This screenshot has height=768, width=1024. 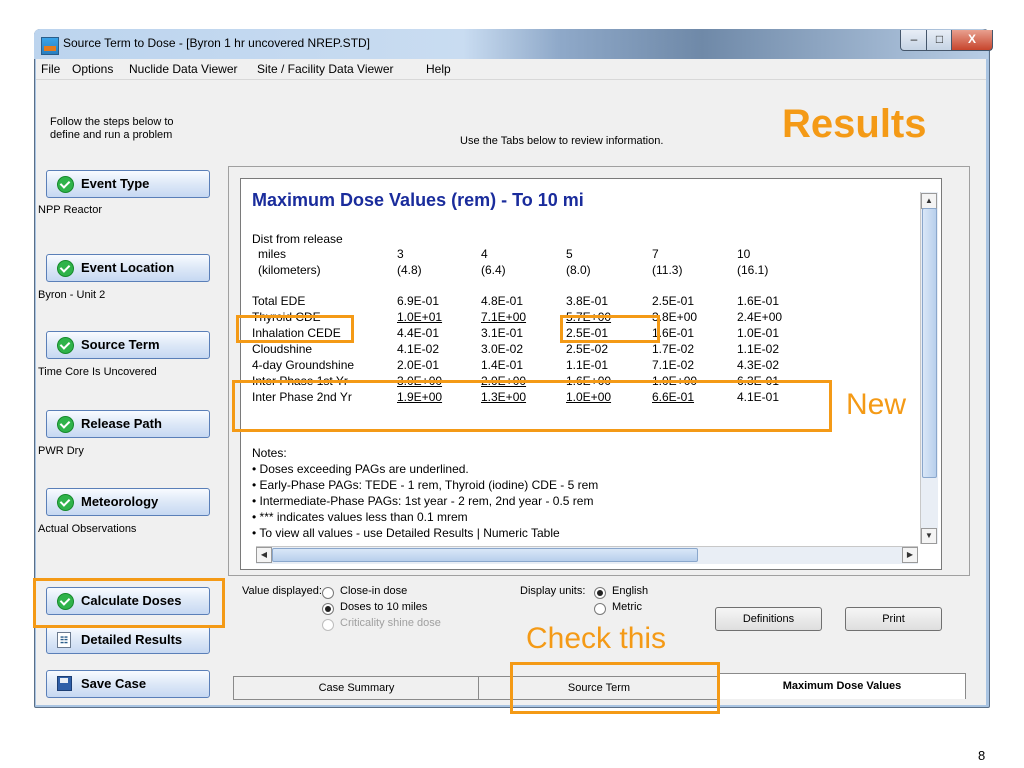 What do you see at coordinates (128, 345) in the screenshot?
I see `source-term-button: Source Term` at bounding box center [128, 345].